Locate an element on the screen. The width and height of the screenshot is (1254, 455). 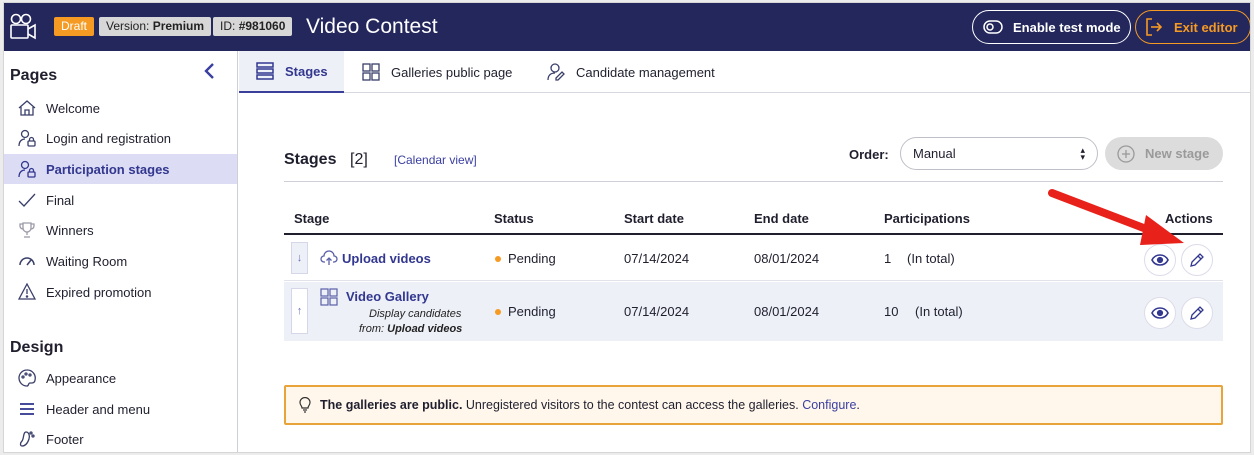
order-select: Manual ▴ ▾ is located at coordinates (999, 153).